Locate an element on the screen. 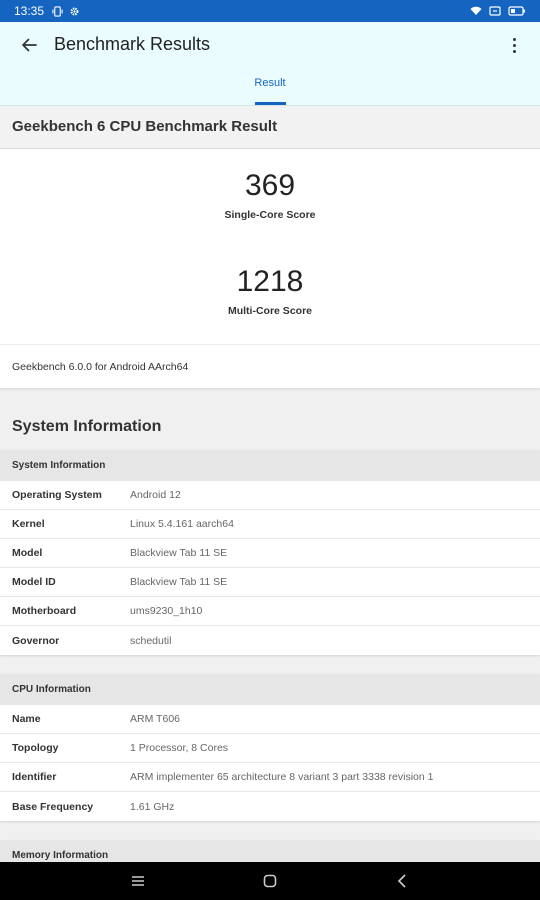 This screenshot has height=900, width=540. row-key: Governor is located at coordinates (36, 640).